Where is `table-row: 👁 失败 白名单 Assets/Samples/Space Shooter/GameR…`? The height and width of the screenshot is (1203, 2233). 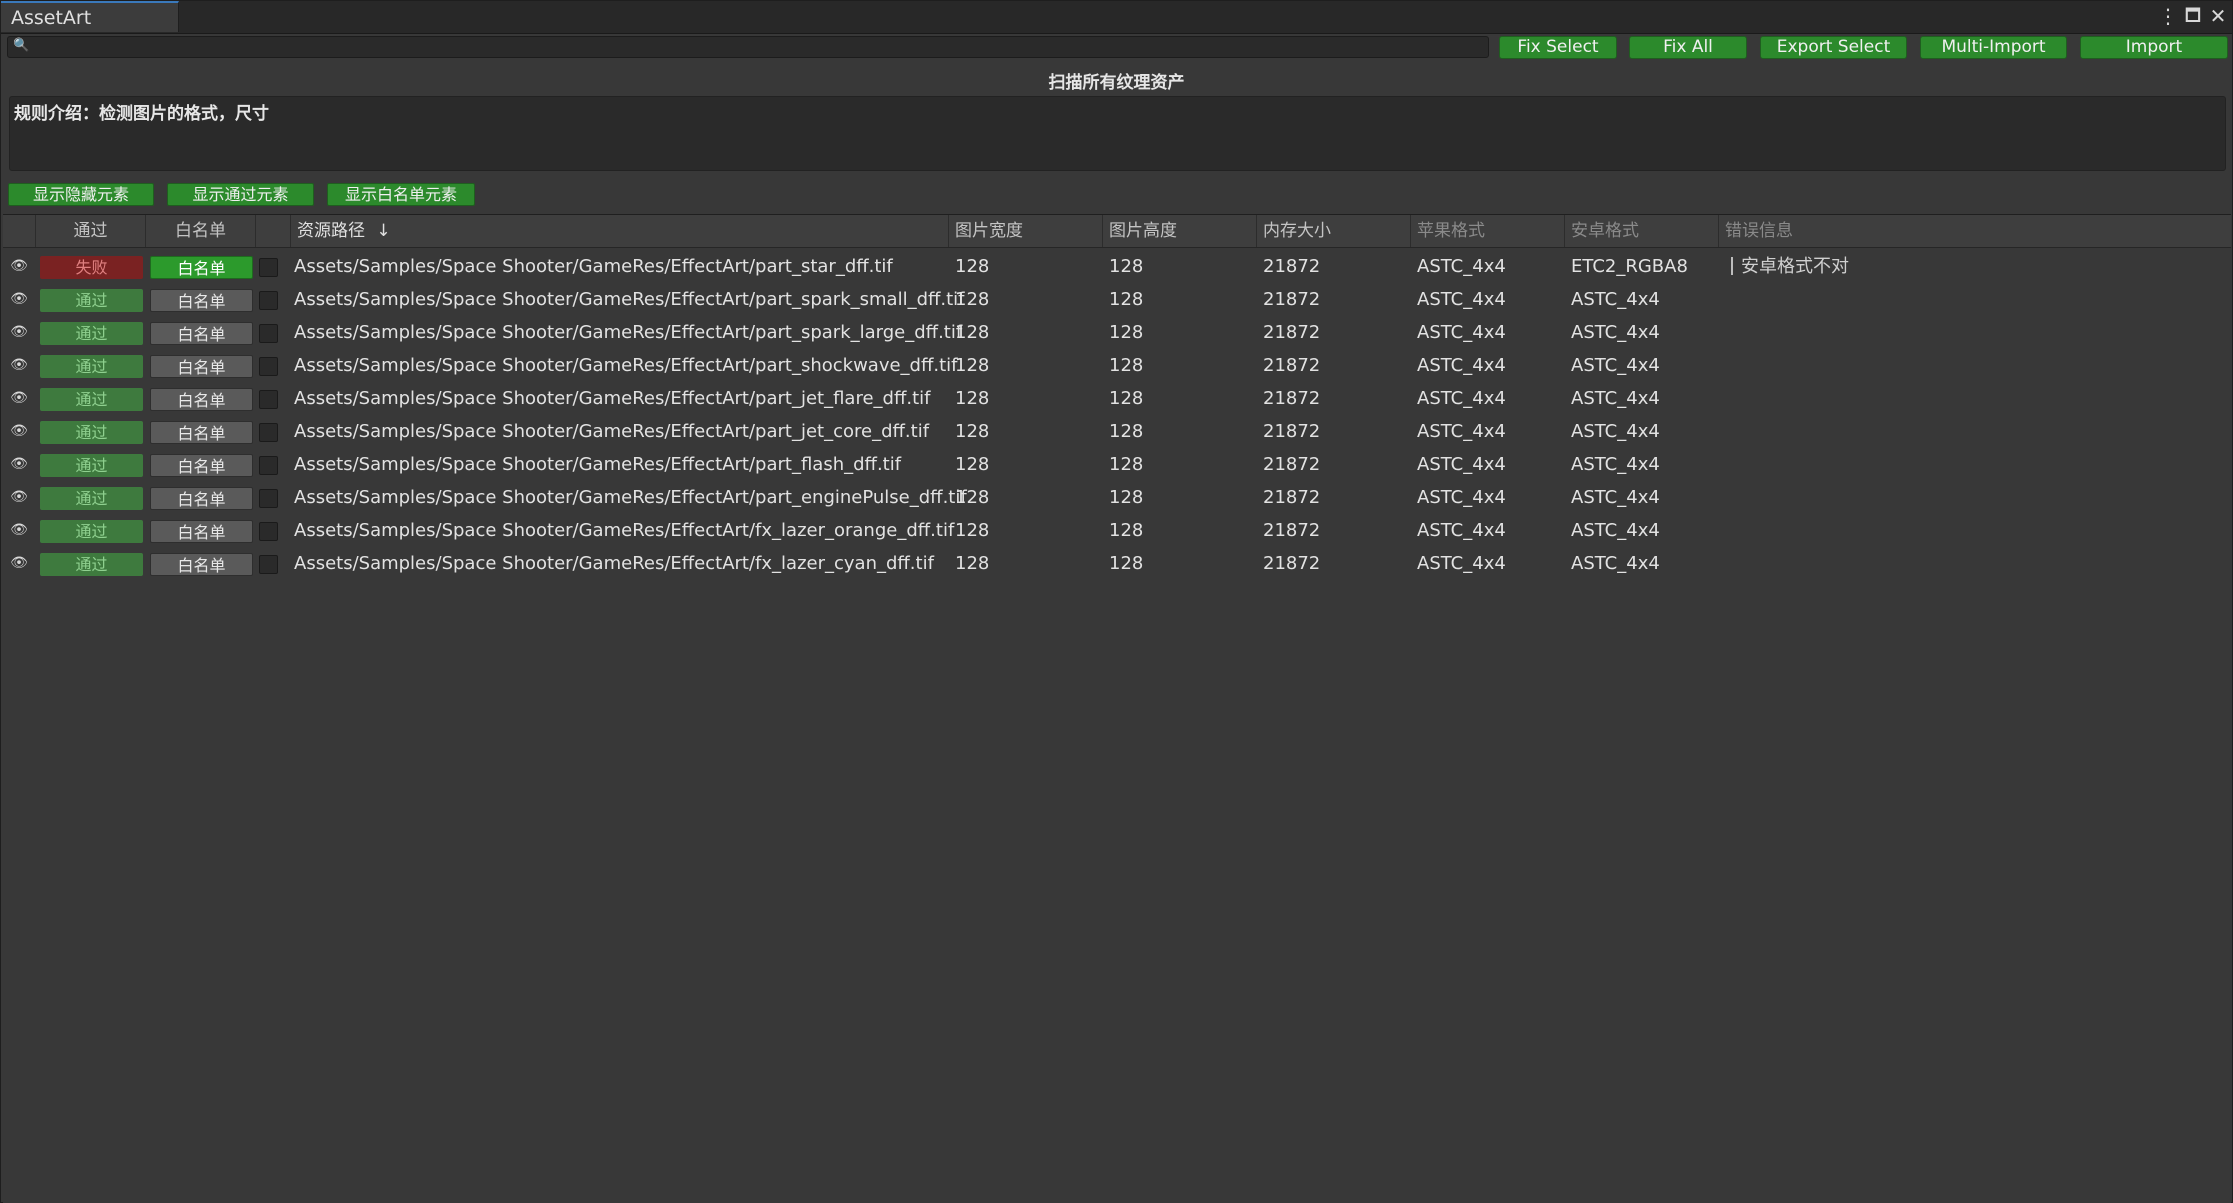
table-row: 👁 失败 白名单 Assets/Samples/Space Shooter/GameR… is located at coordinates (1117, 266).